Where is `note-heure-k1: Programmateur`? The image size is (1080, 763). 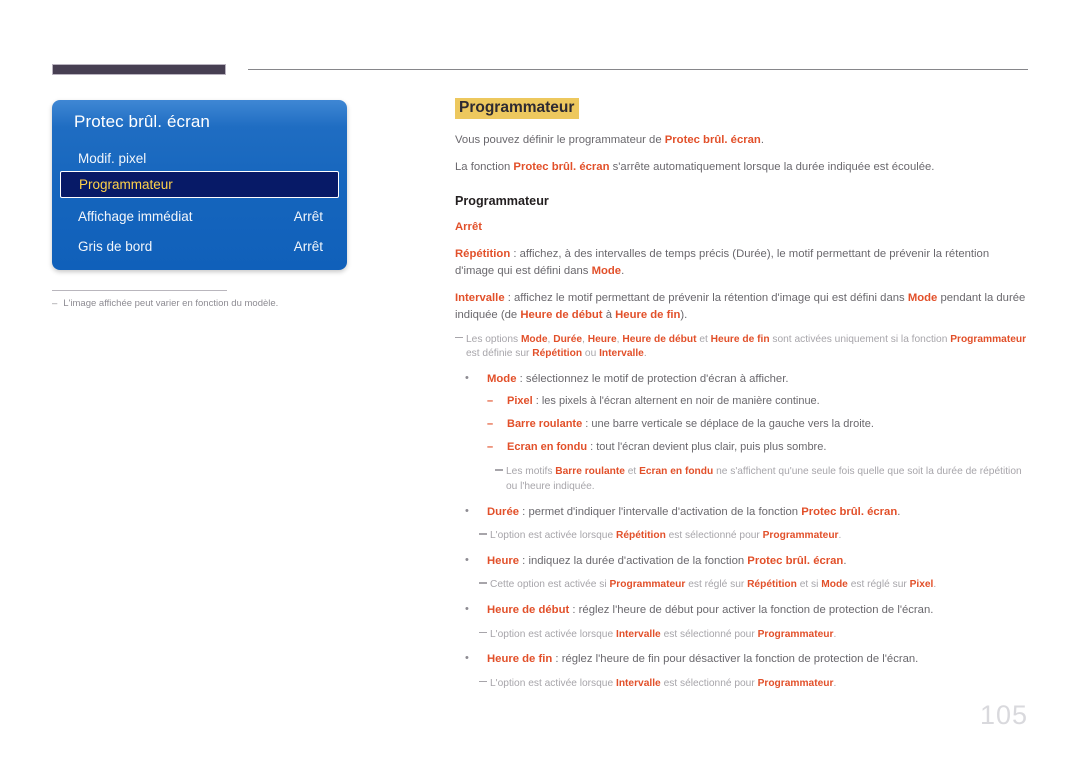 note-heure-k1: Programmateur is located at coordinates (647, 585).